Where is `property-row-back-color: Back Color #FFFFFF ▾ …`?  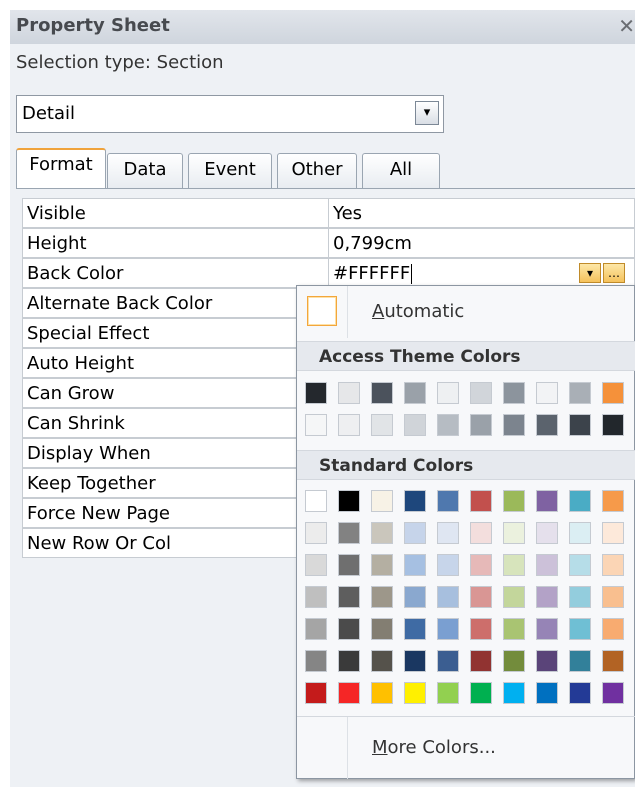 property-row-back-color: Back Color #FFFFFF ▾ … is located at coordinates (328, 273).